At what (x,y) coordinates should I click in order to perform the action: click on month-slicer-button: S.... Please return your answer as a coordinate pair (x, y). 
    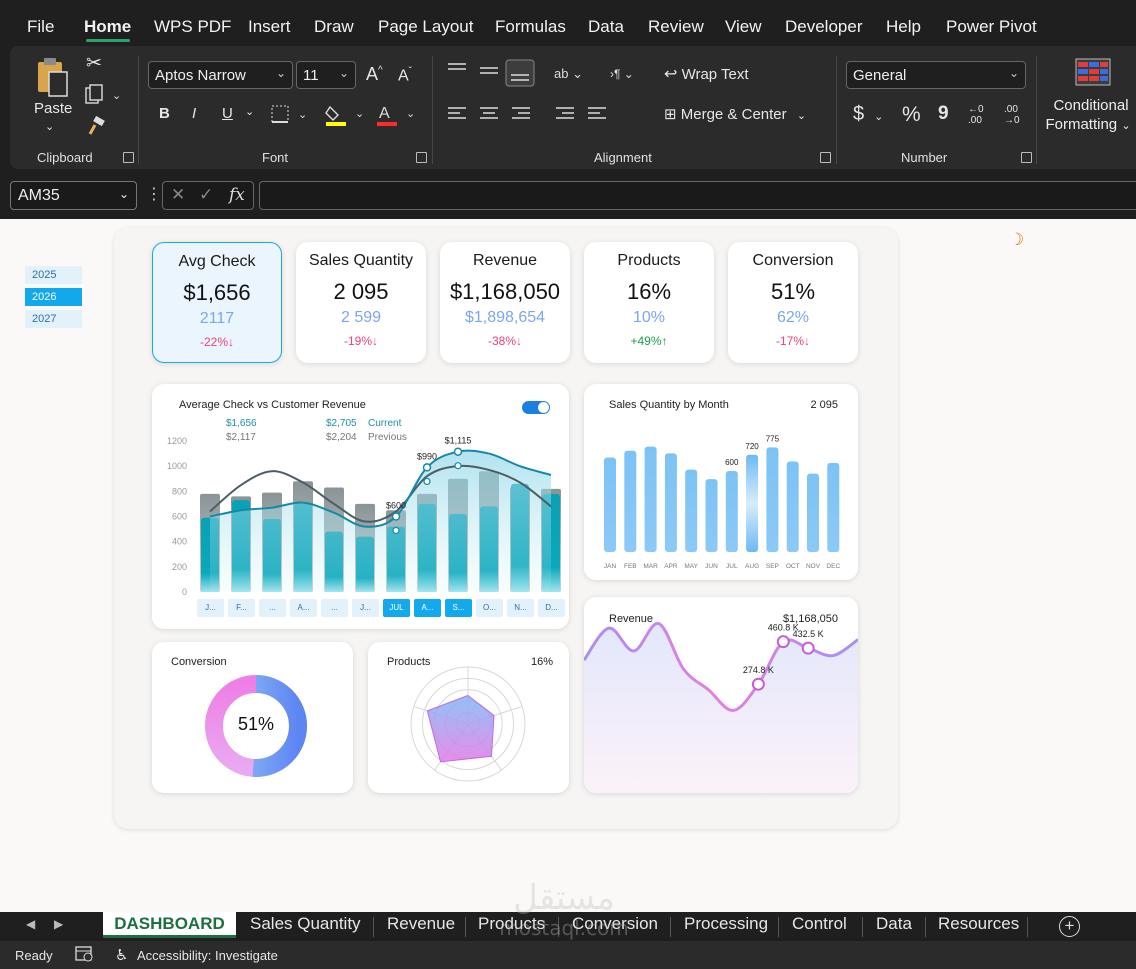
    Looking at the image, I should click on (458, 608).